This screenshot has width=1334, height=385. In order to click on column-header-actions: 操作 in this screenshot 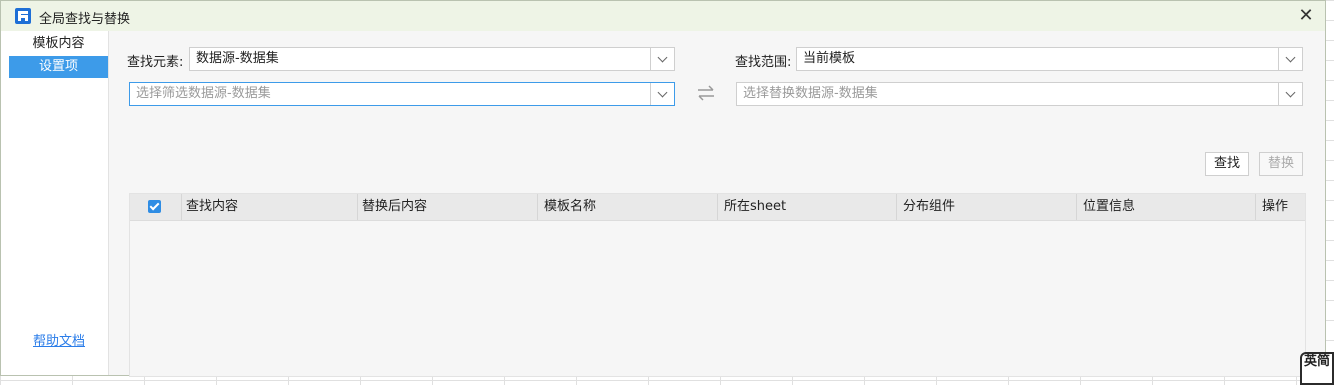, I will do `click(1280, 207)`.